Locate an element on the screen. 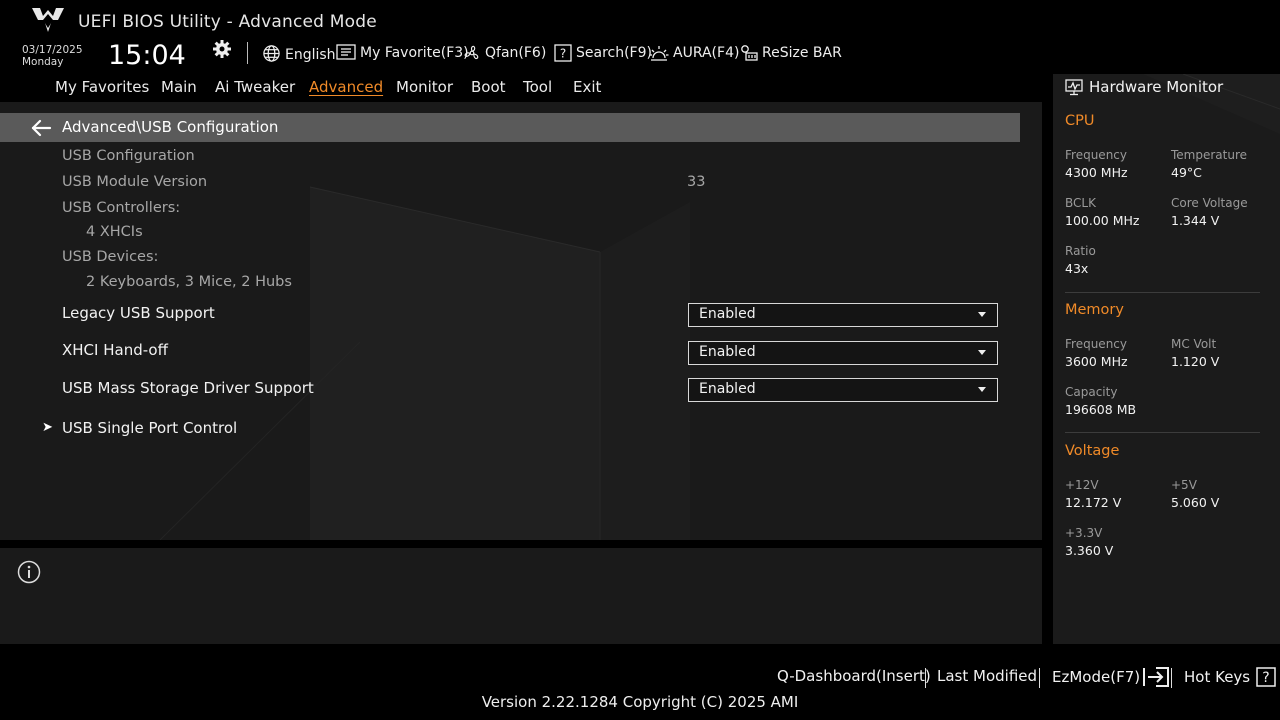 This screenshot has width=1280, height=720. legacy-usb-support-label: Legacy USB Support is located at coordinates (138, 313).